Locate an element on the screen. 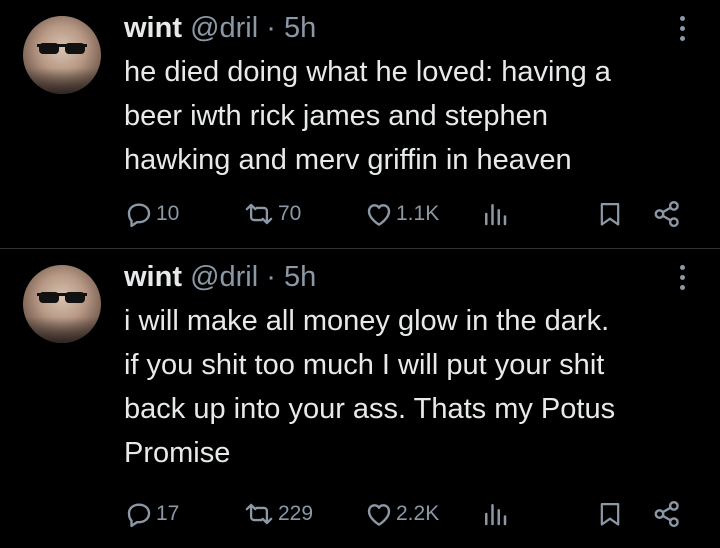 The height and width of the screenshot is (548, 720). reply-count: 10 is located at coordinates (168, 213).